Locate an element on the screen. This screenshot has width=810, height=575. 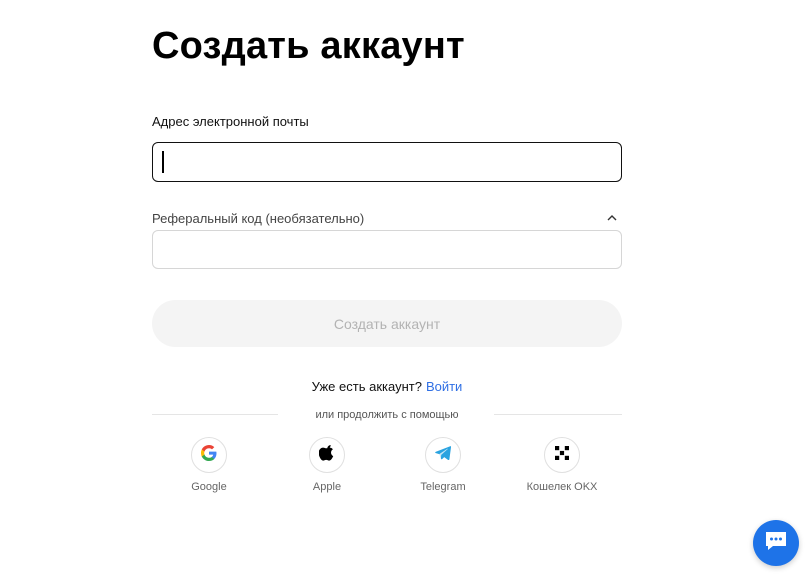
social-telegram: Telegram is located at coordinates (443, 465).